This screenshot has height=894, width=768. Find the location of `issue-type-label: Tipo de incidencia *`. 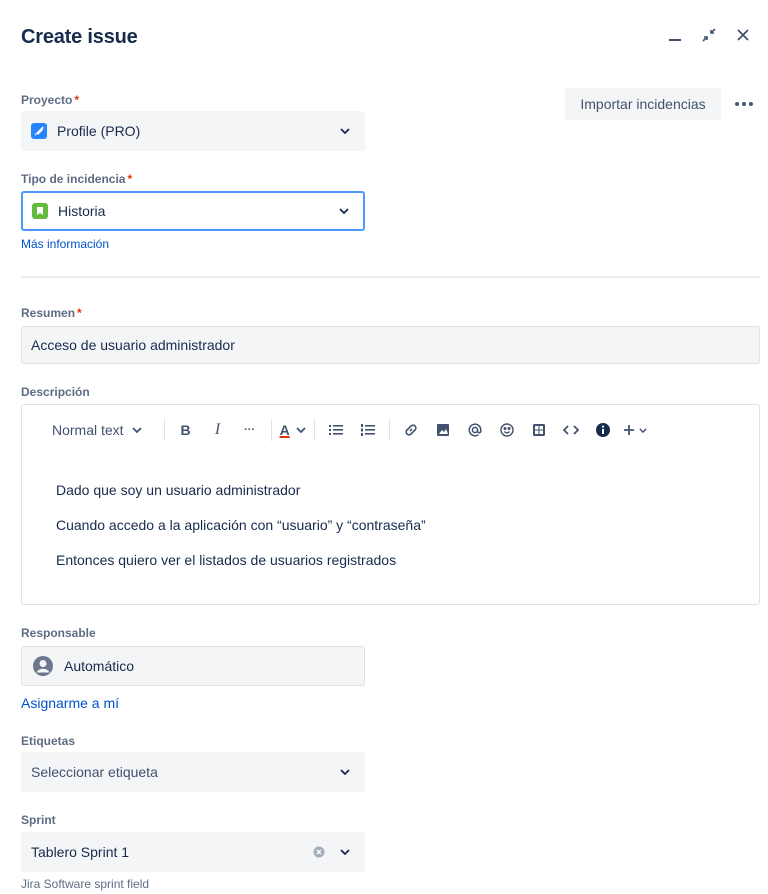

issue-type-label: Tipo de incidencia * is located at coordinates (77, 179).